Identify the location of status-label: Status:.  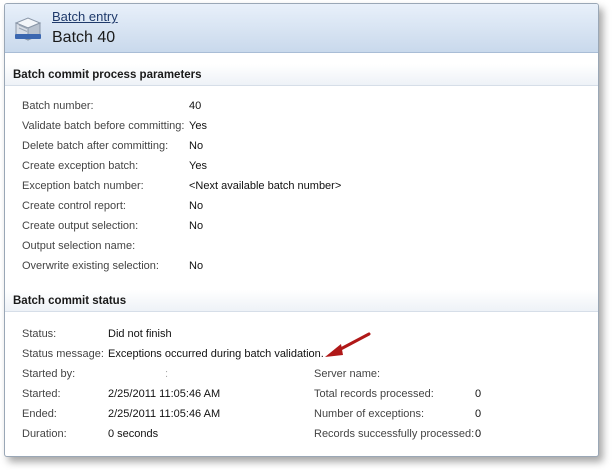
(39, 334).